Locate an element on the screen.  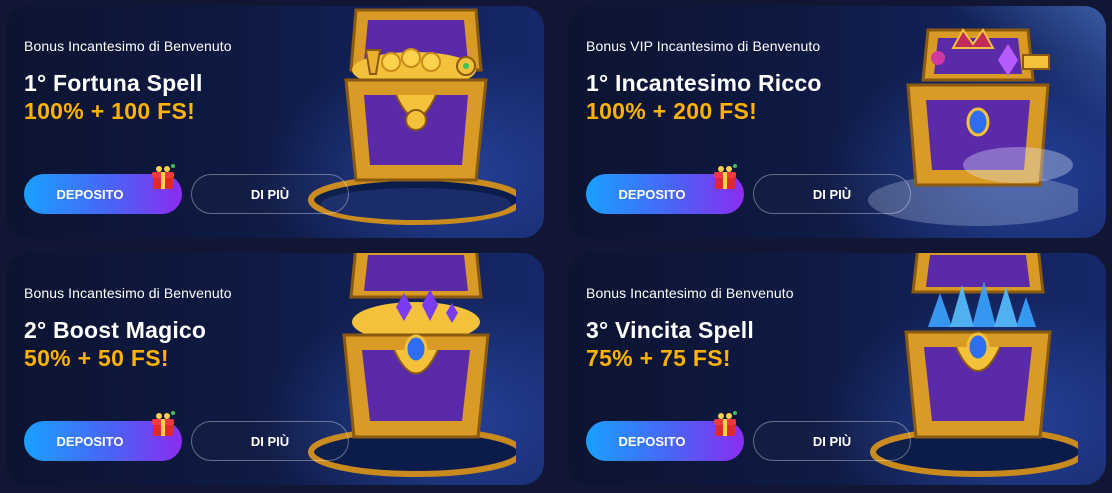
bonus-title: 2° Boost Magico is located at coordinates (115, 330).